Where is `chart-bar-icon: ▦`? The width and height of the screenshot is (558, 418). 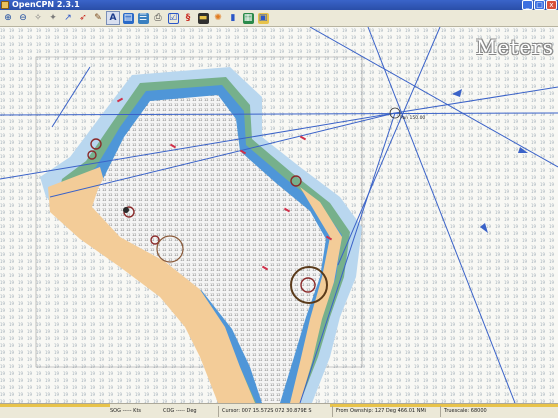 chart-bar-icon: ▦ is located at coordinates (248, 18).